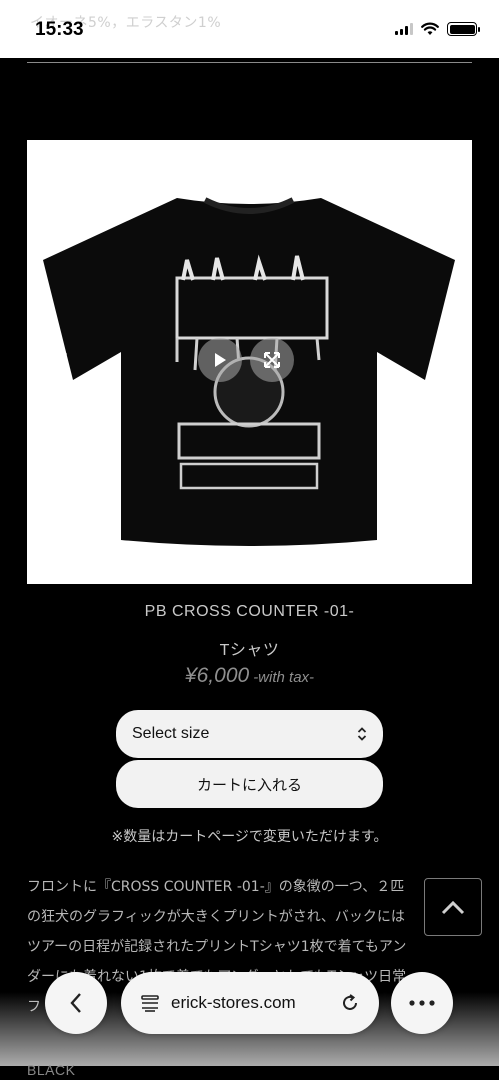 The image size is (499, 1080). Describe the element at coordinates (150, 1003) in the screenshot. I see `page-settings-icon` at that location.